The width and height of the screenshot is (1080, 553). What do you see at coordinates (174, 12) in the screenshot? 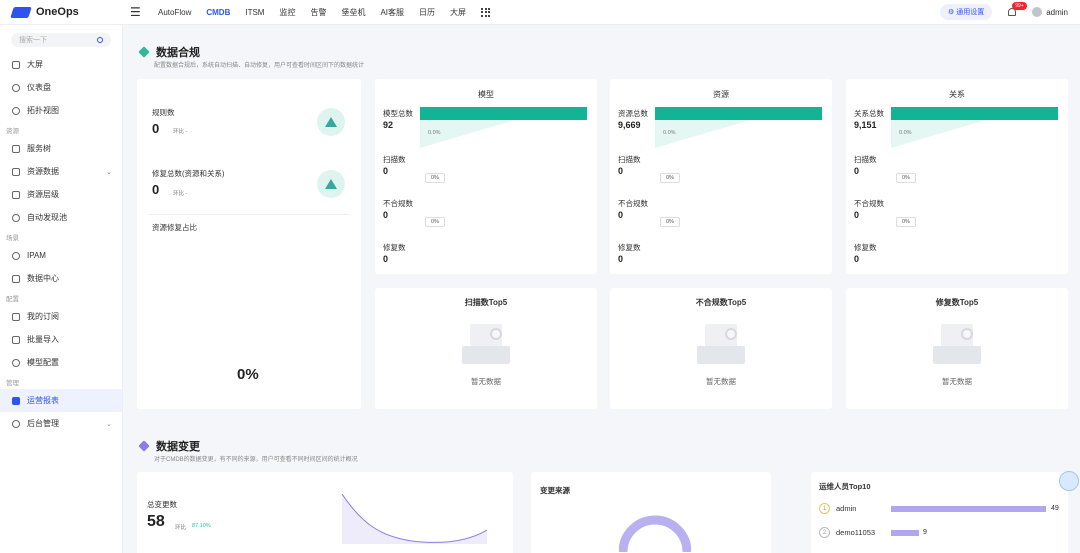
I see `nav-autoflow: AutoFlow` at bounding box center [174, 12].